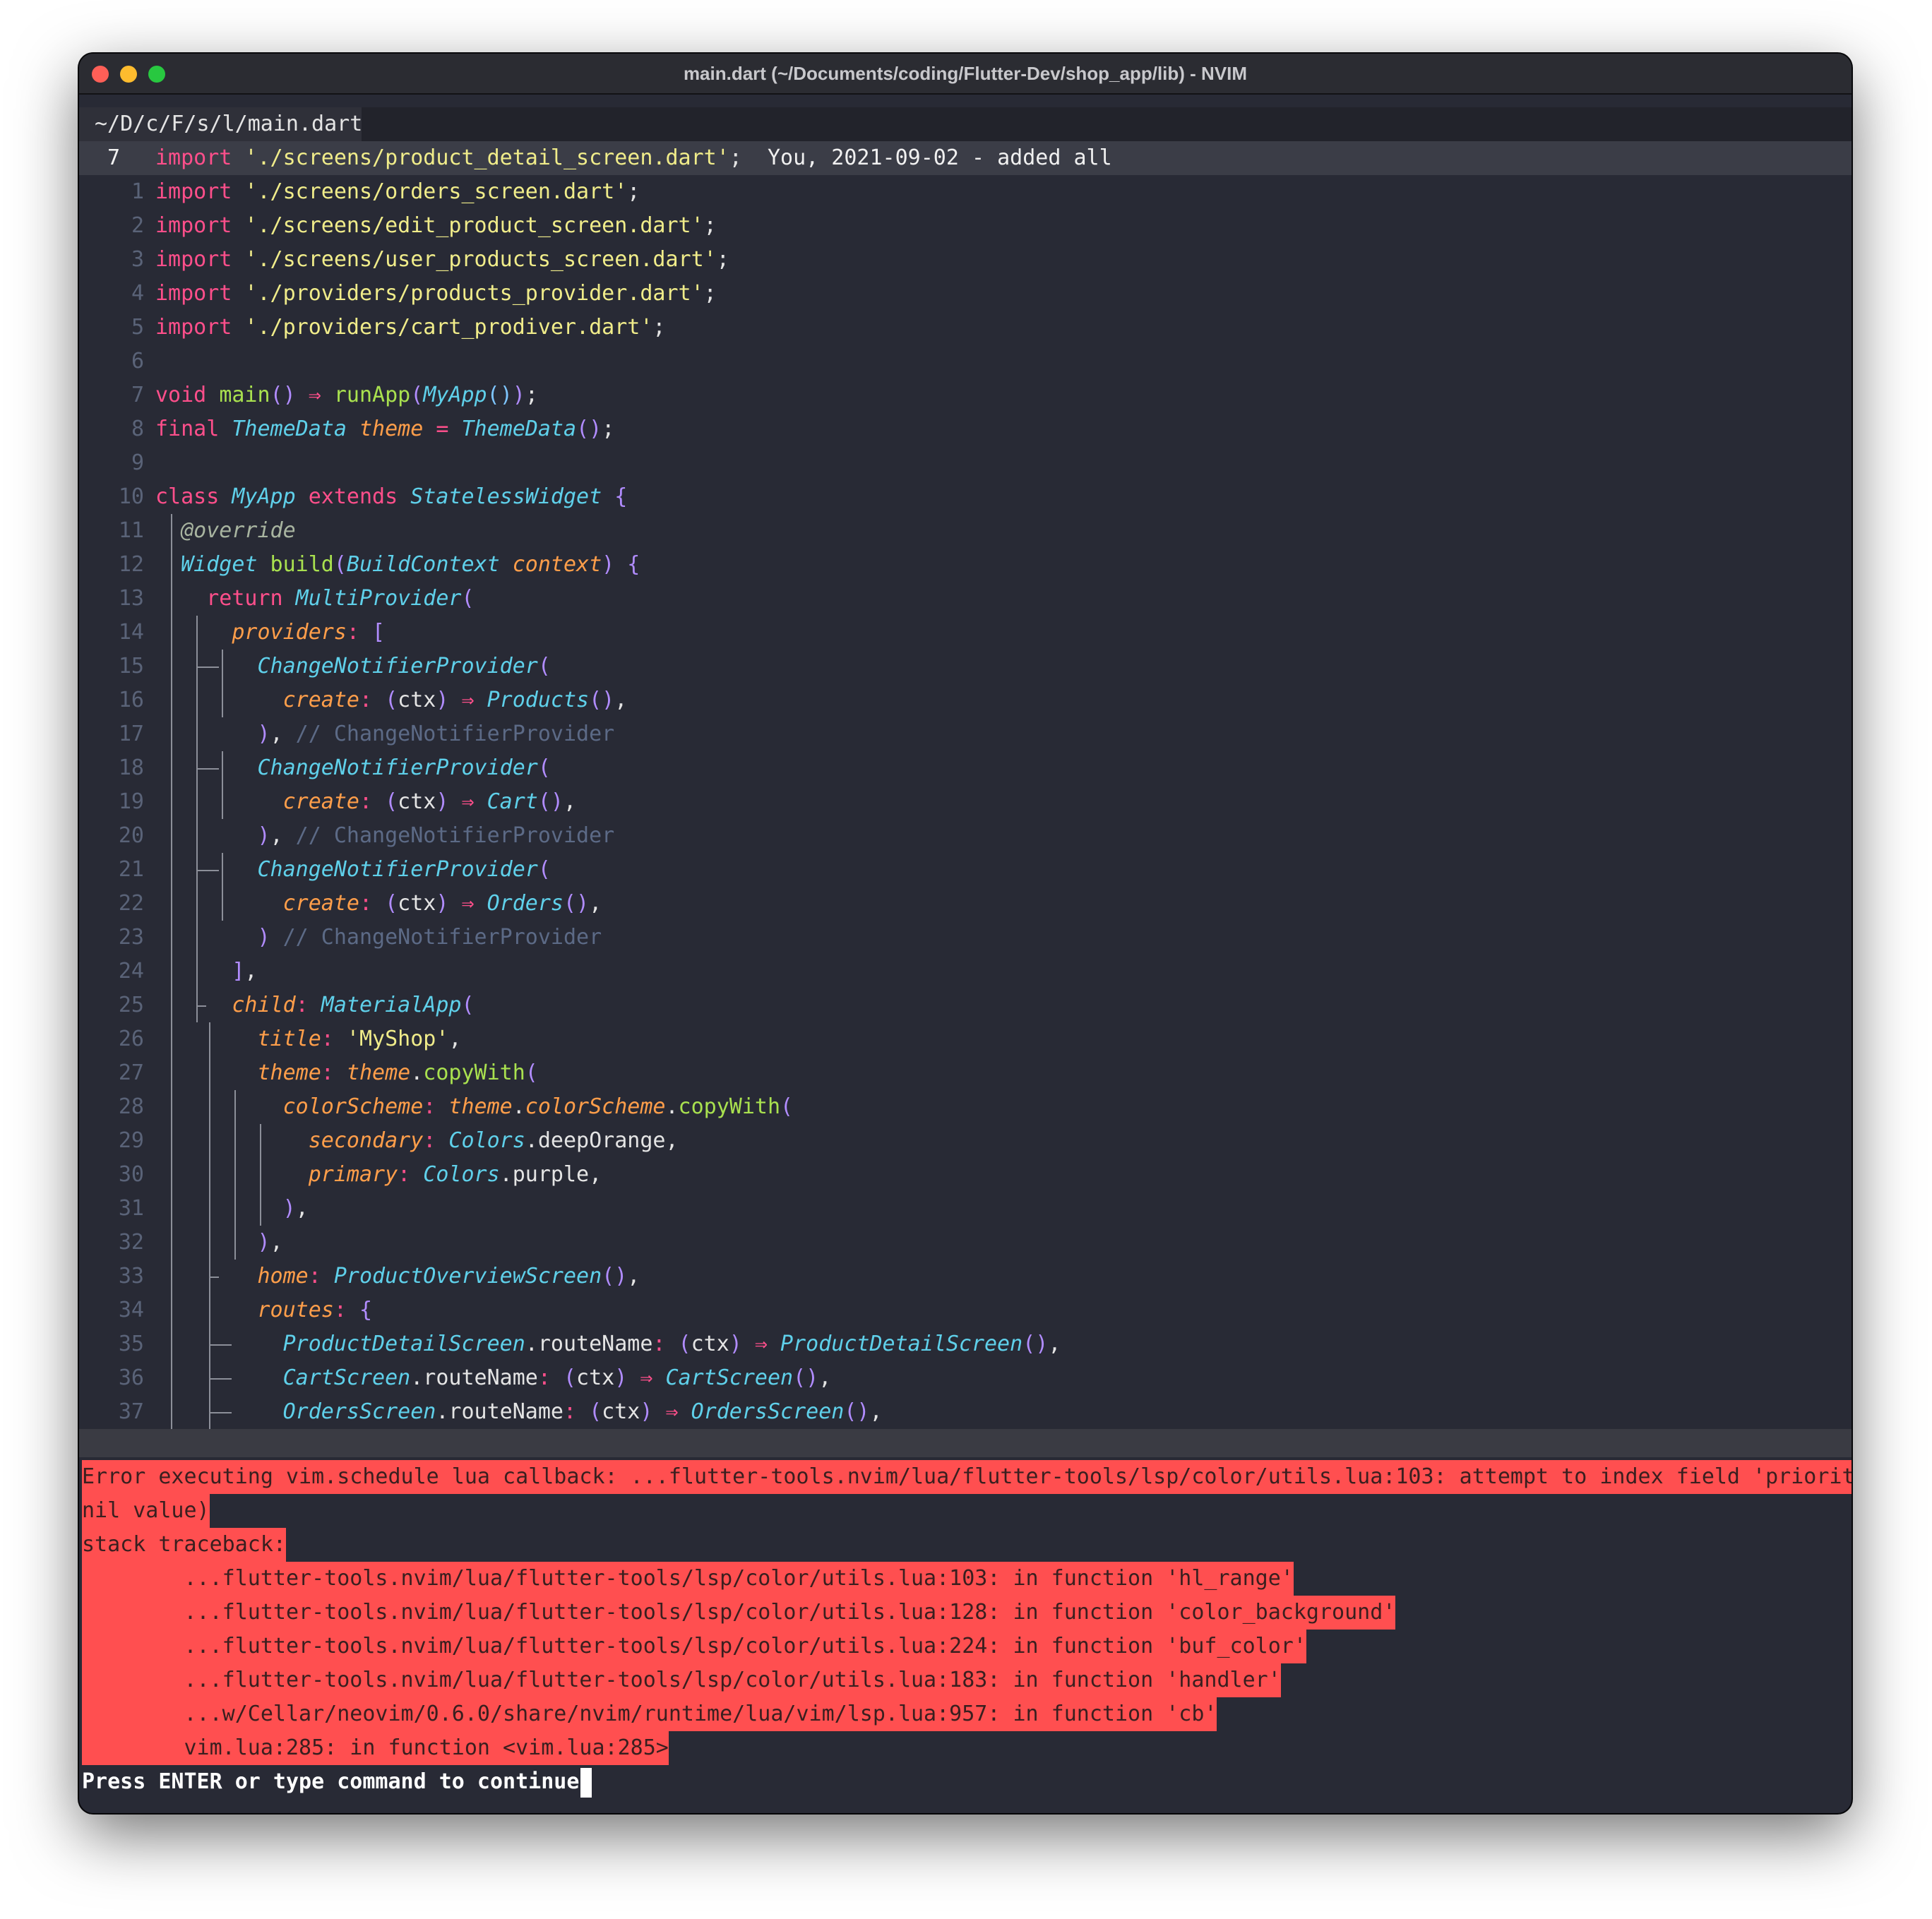  Describe the element at coordinates (965, 1276) in the screenshot. I see `code-line: 33 home: ProductOverviewScreen(),` at that location.